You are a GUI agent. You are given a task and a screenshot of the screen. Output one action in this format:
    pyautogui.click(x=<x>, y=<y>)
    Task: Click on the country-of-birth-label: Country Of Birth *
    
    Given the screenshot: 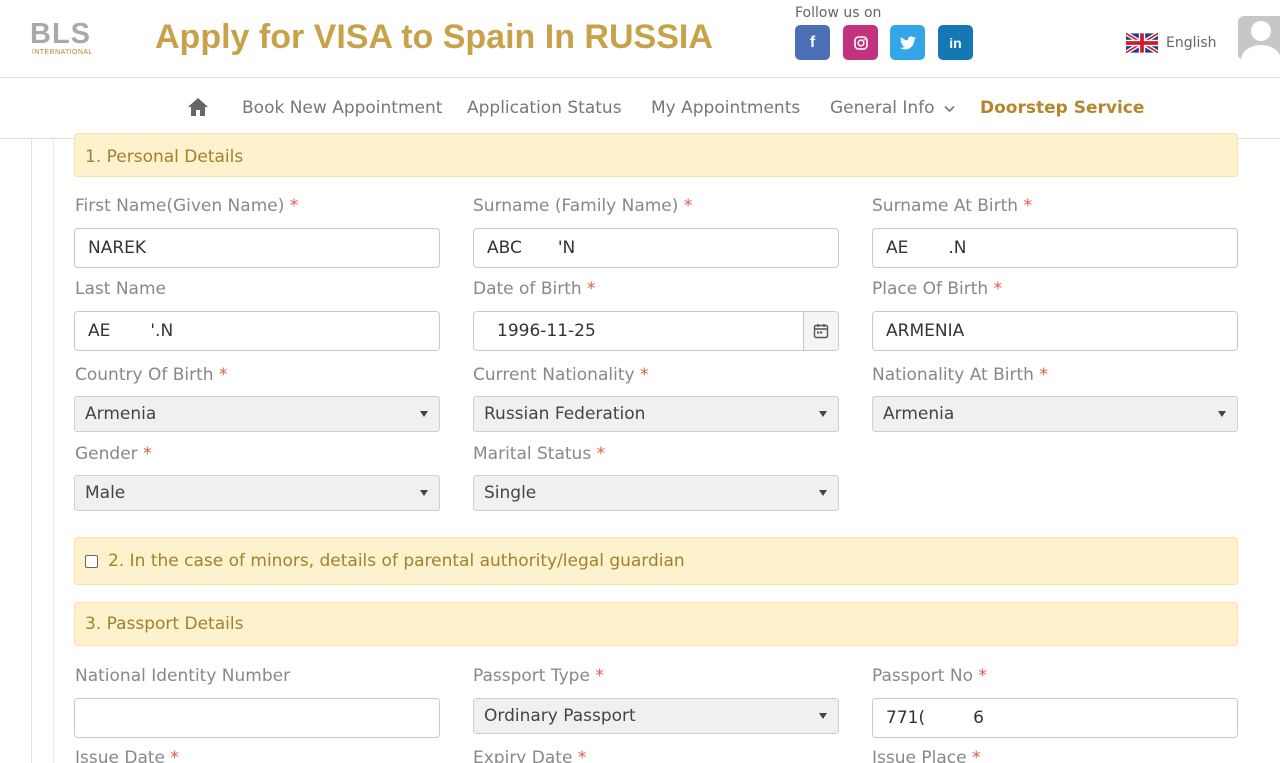 What is the action you would take?
    pyautogui.click(x=151, y=375)
    